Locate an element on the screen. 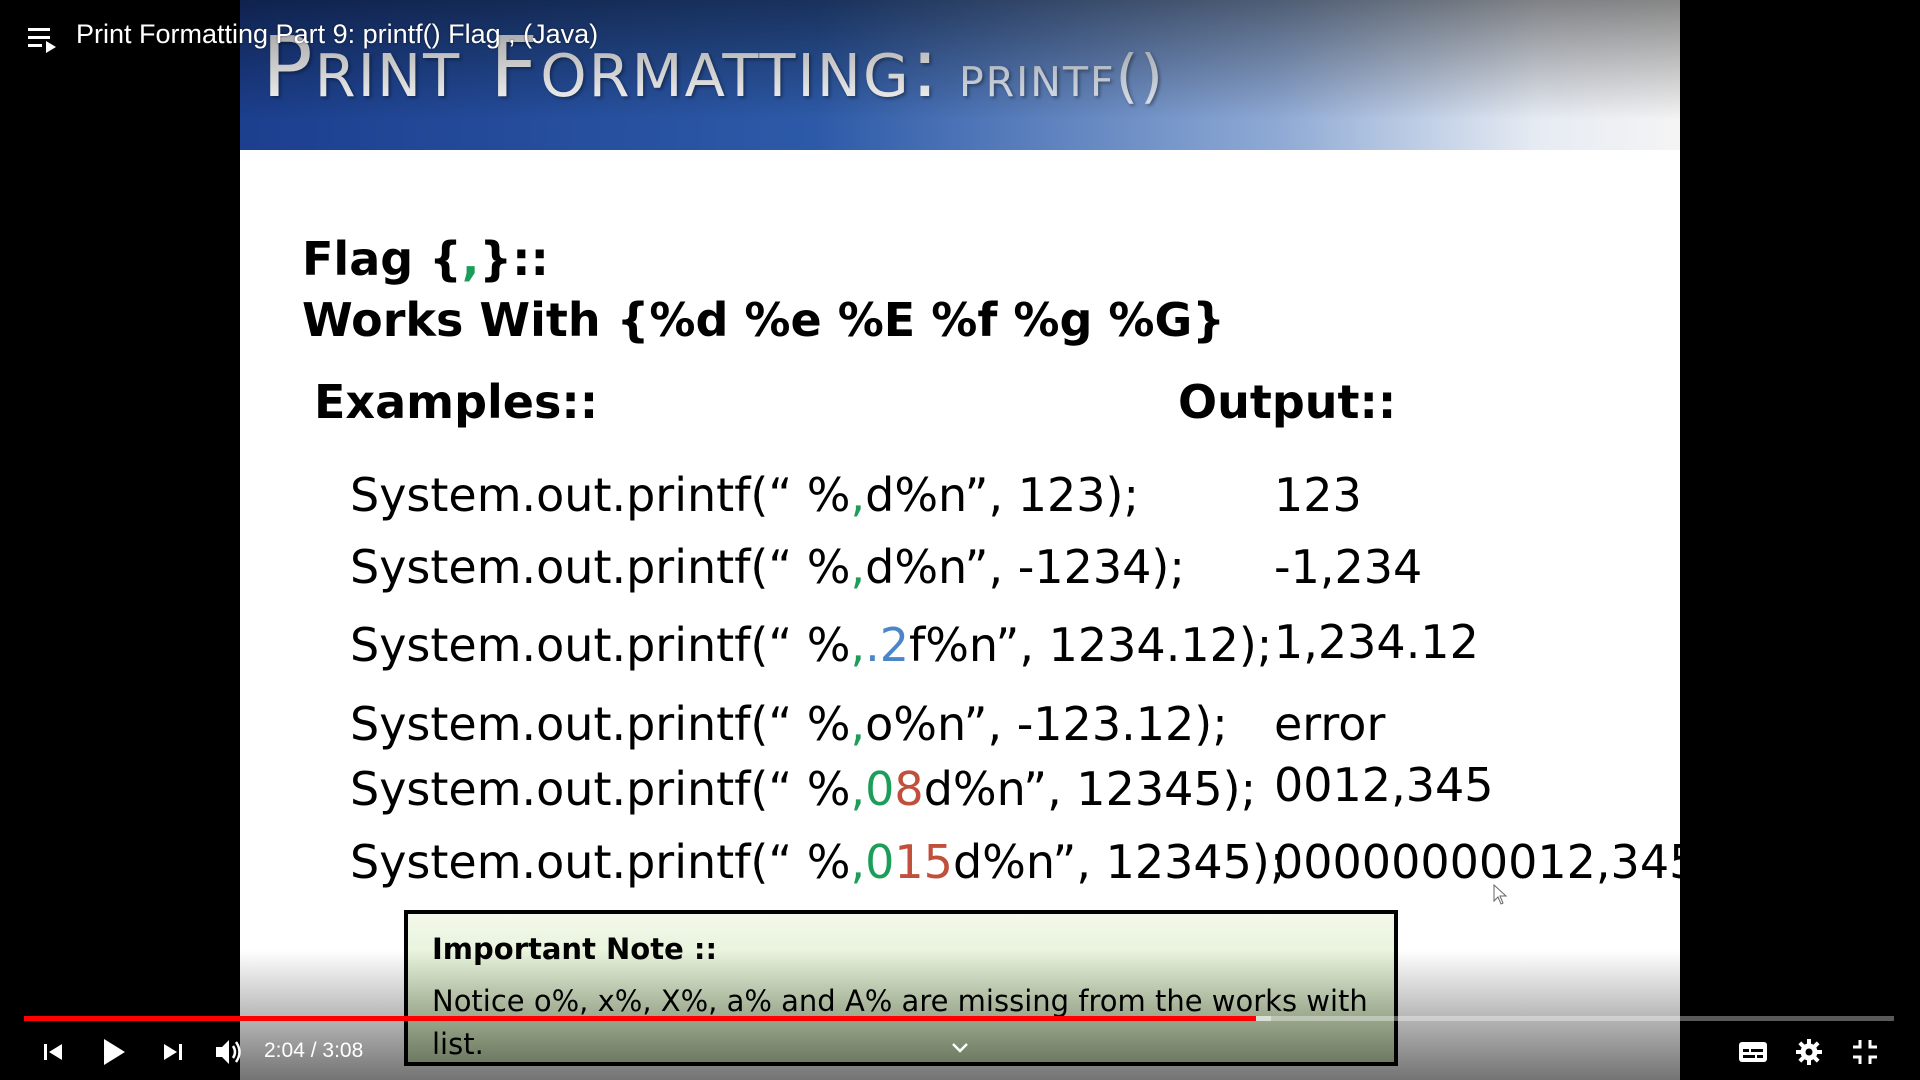 The height and width of the screenshot is (1080, 1920). volume-icon is located at coordinates (228, 1052).